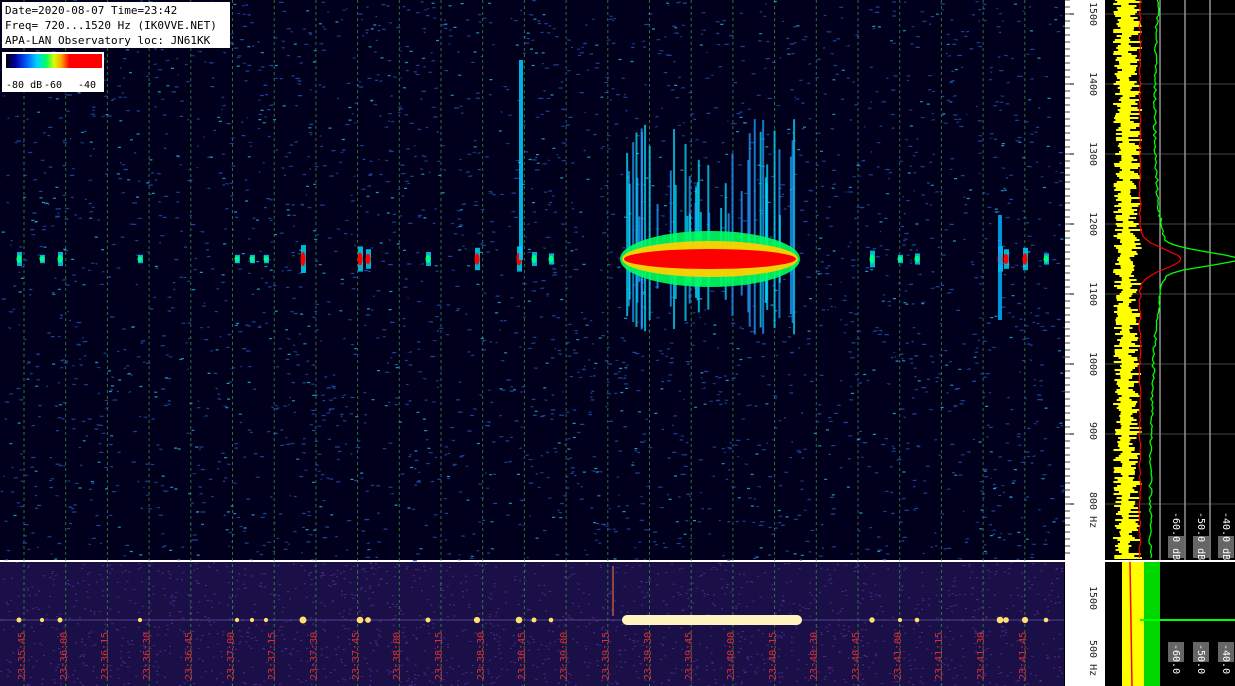 This screenshot has height=686, width=1235. What do you see at coordinates (1200, 536) in the screenshot?
I see `spectrum-db-label: -50.0 dB` at bounding box center [1200, 536].